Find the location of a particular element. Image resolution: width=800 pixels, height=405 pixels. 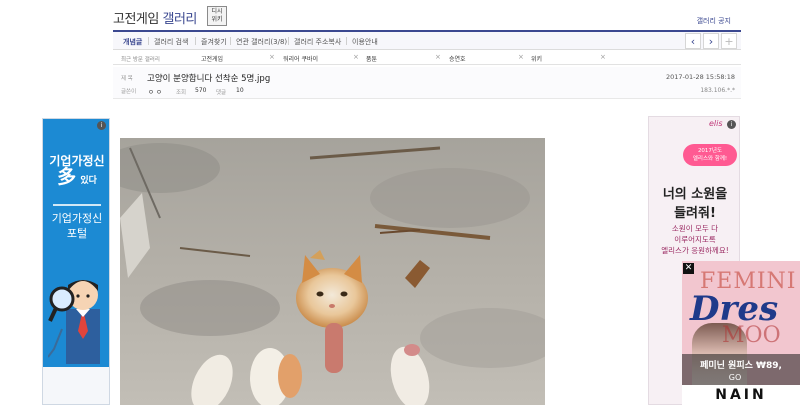

gallery-header: 고전게임 갤러리 디시 위키 갤러리 공지 is located at coordinates (427, 17).